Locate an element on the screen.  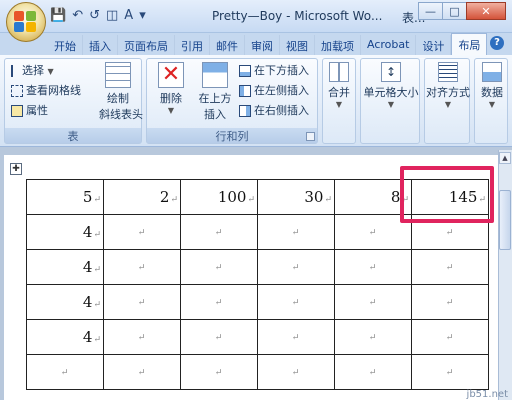
view-gridlines-button: 查看网格线 is located at coordinates (46, 90).